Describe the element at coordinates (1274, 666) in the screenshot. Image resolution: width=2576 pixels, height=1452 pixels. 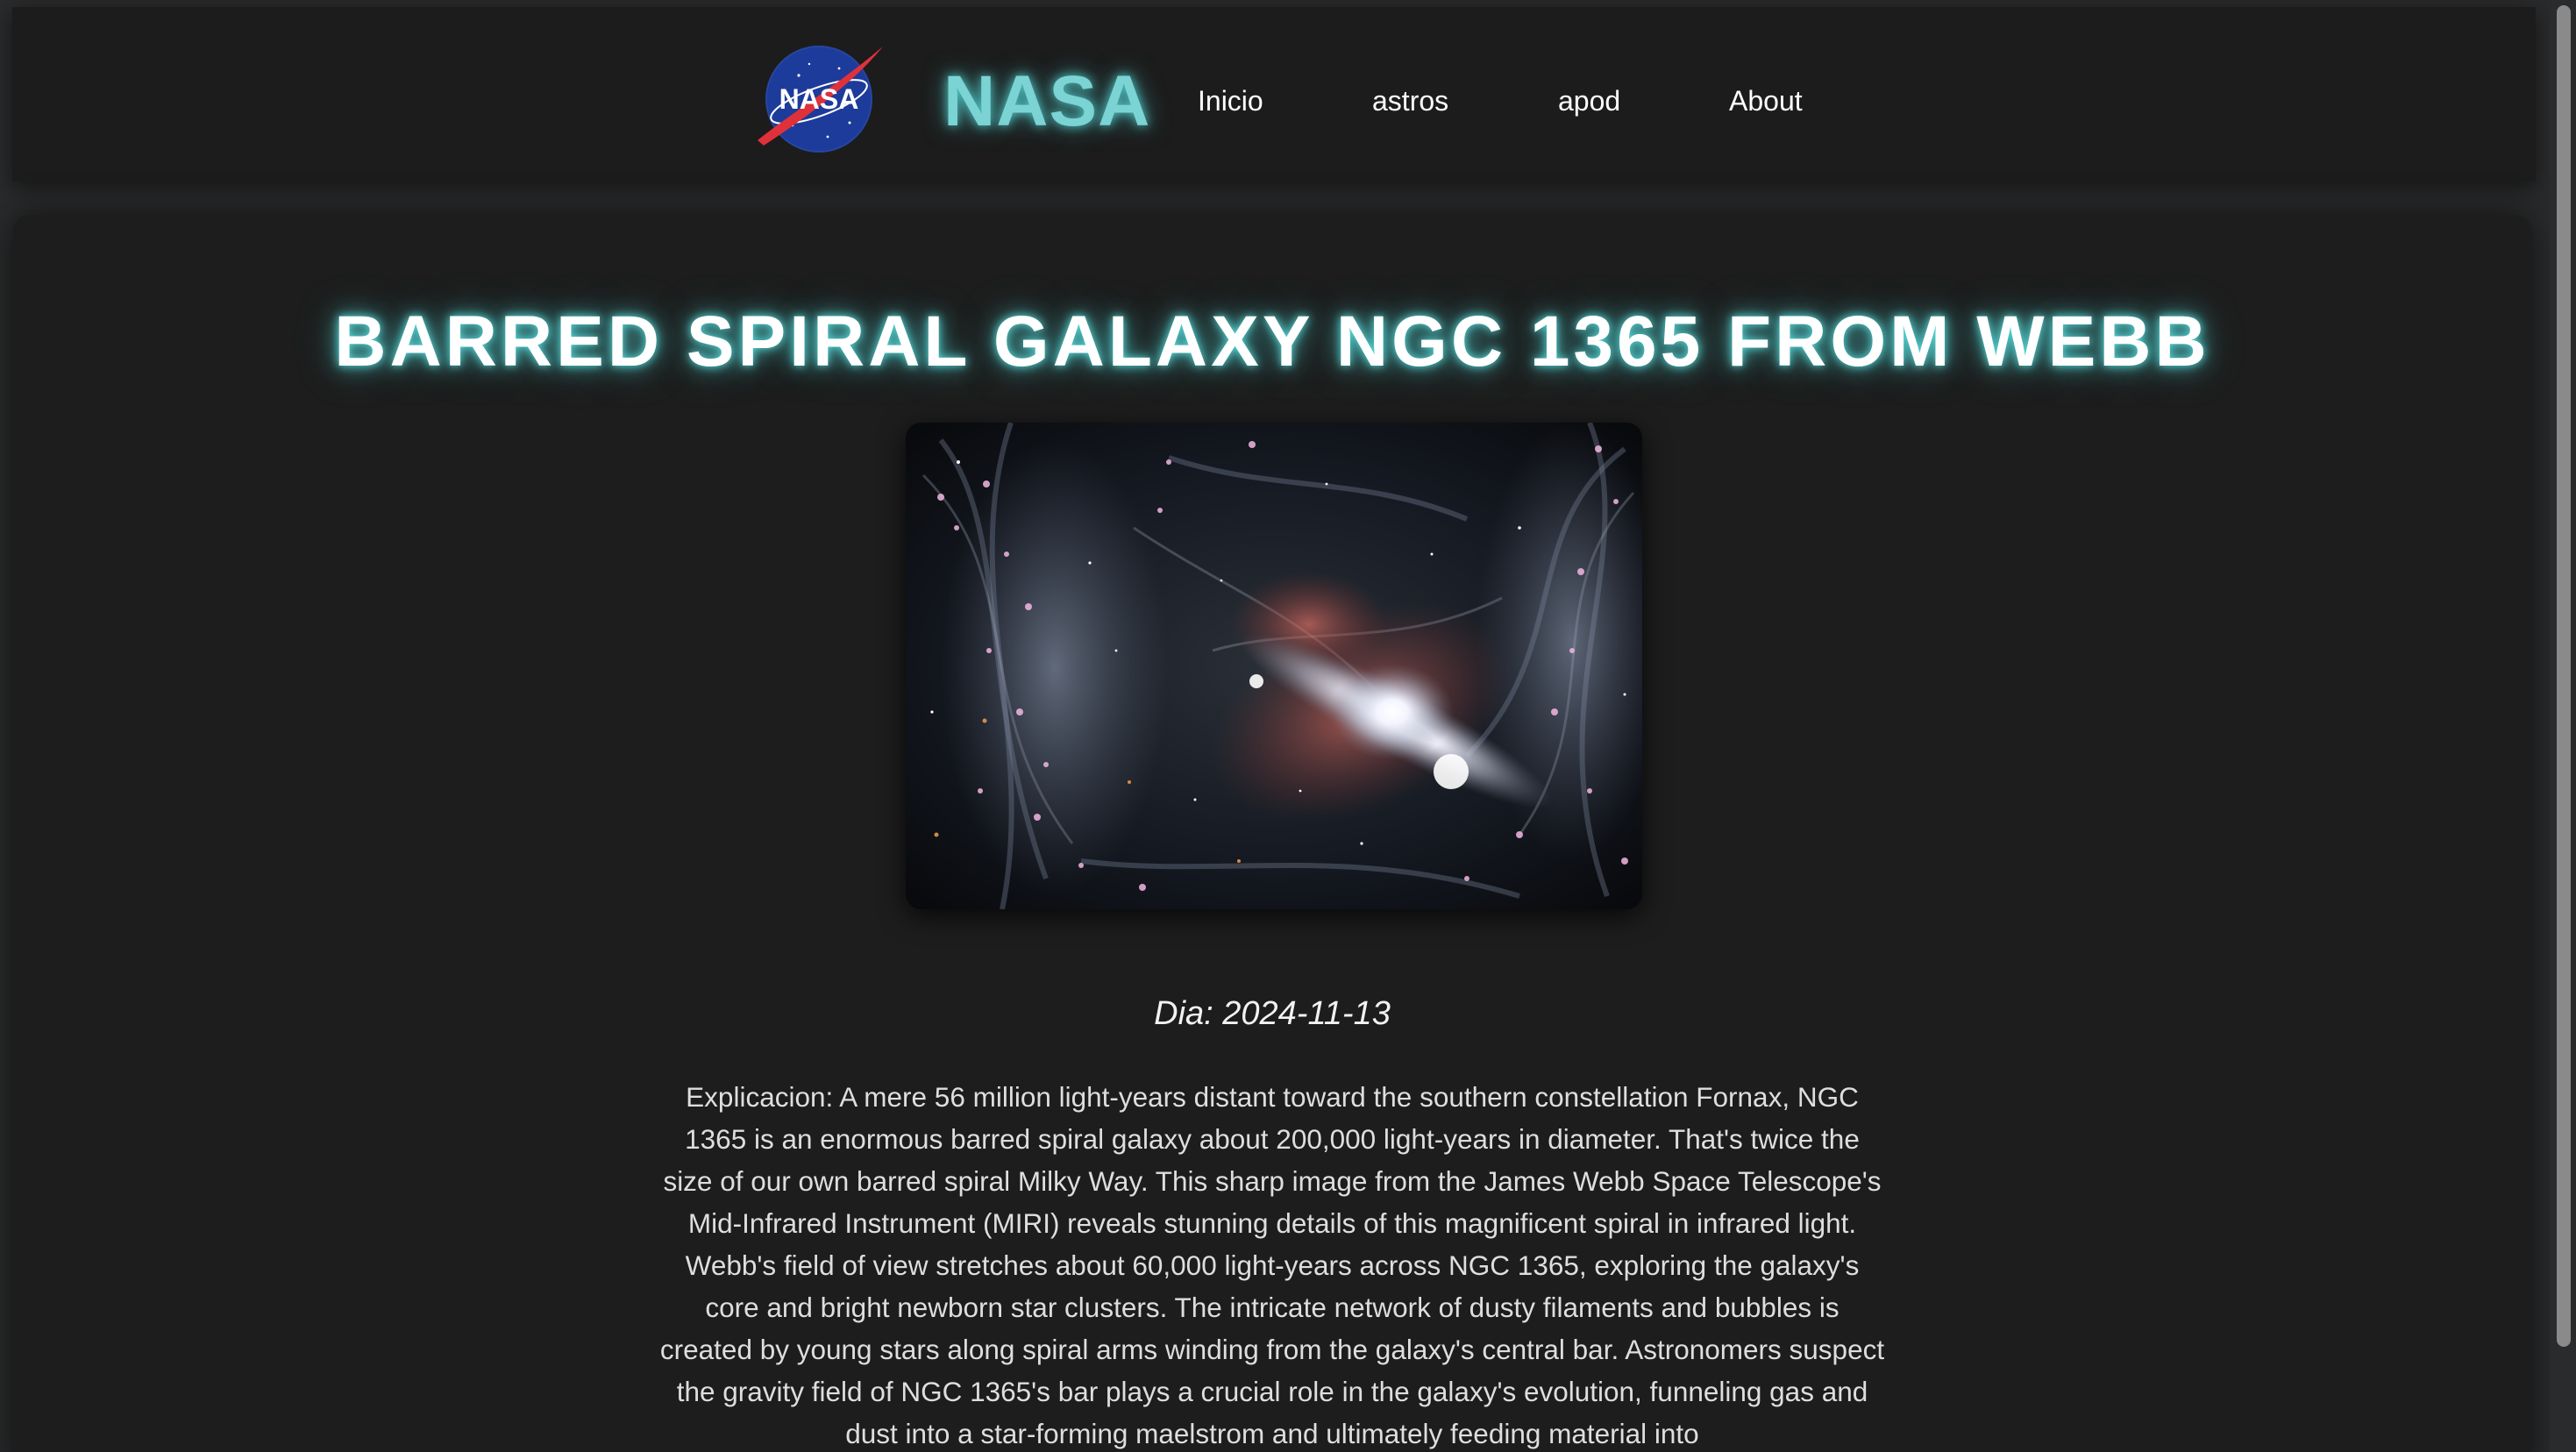
I see `apod-image` at that location.